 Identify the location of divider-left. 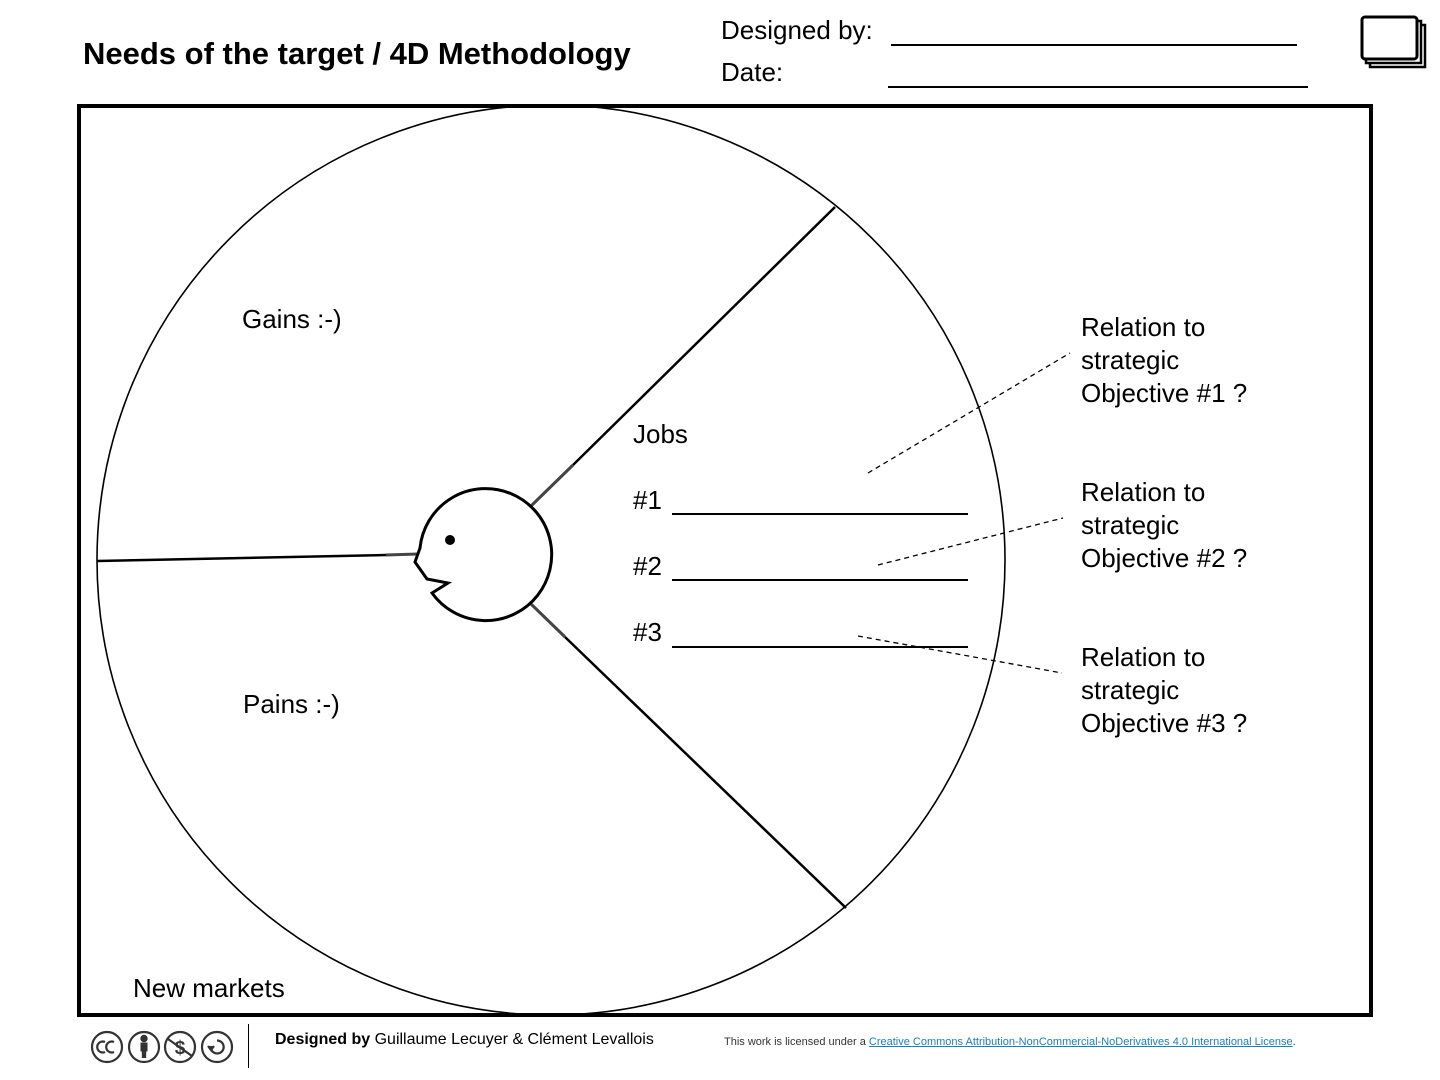
(241, 558).